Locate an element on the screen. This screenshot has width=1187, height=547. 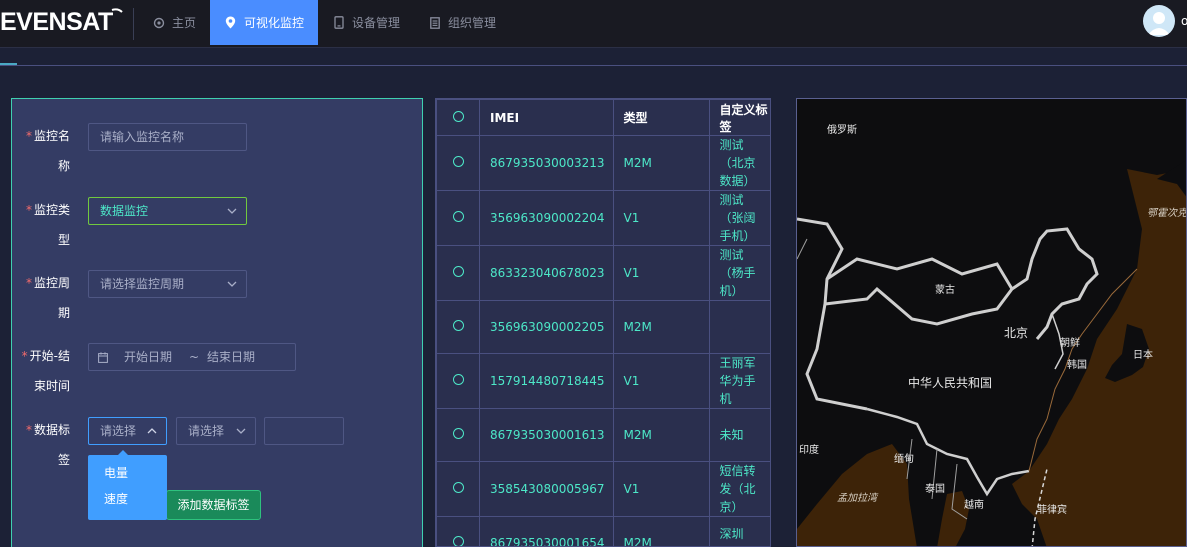
column-header-imei: IMEI is located at coordinates (546, 117).